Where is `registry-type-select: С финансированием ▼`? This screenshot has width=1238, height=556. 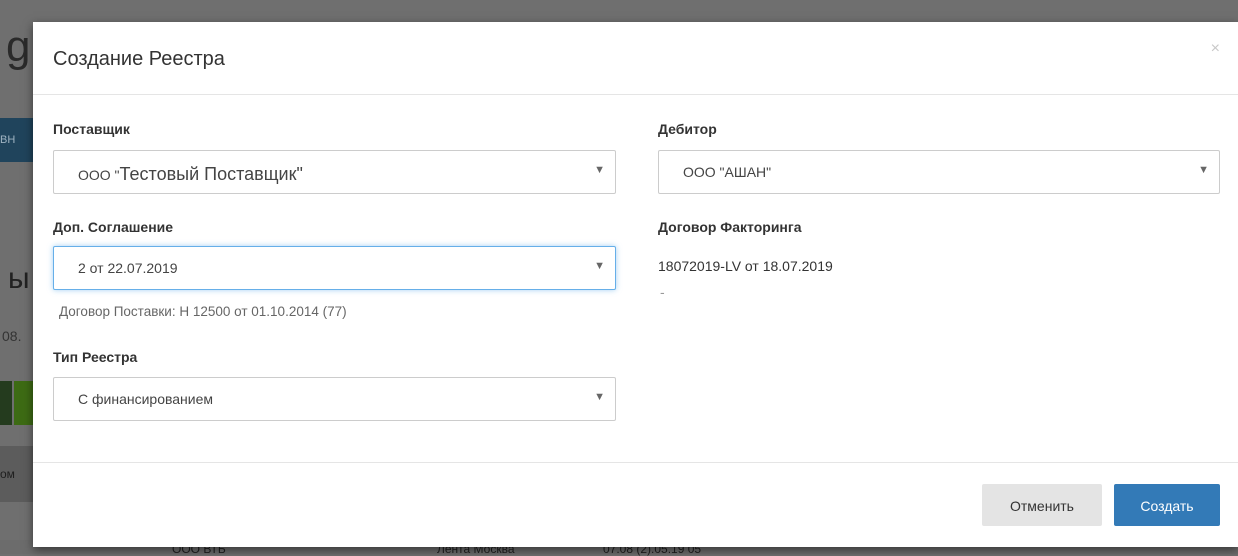
registry-type-select: С финансированием ▼ is located at coordinates (334, 399).